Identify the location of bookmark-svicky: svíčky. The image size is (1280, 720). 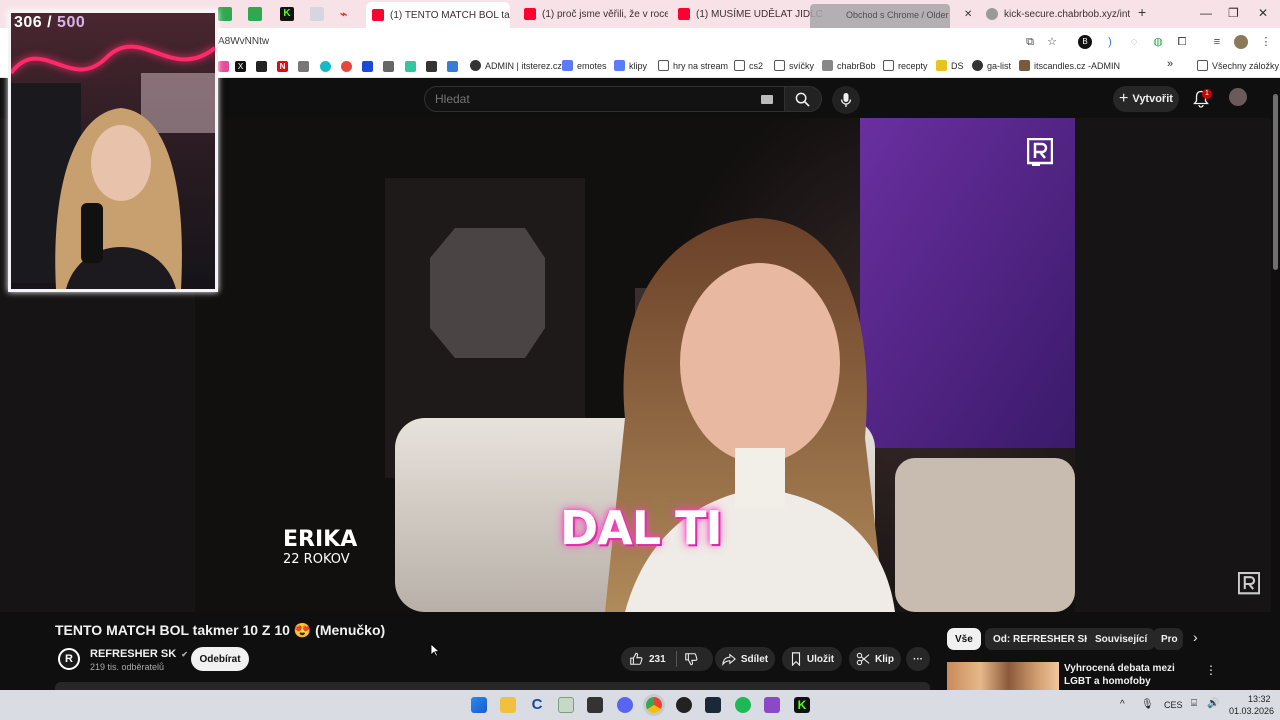
(794, 65).